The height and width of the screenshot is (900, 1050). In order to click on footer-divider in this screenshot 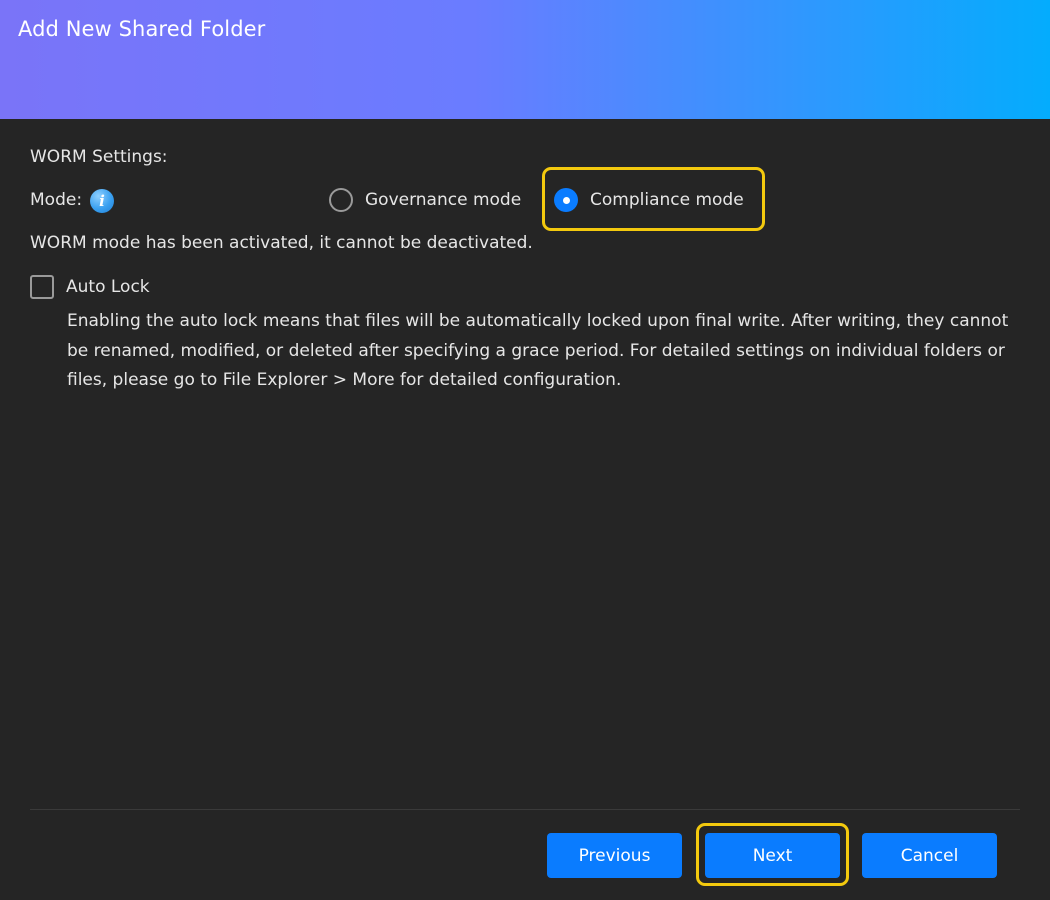, I will do `click(525, 809)`.